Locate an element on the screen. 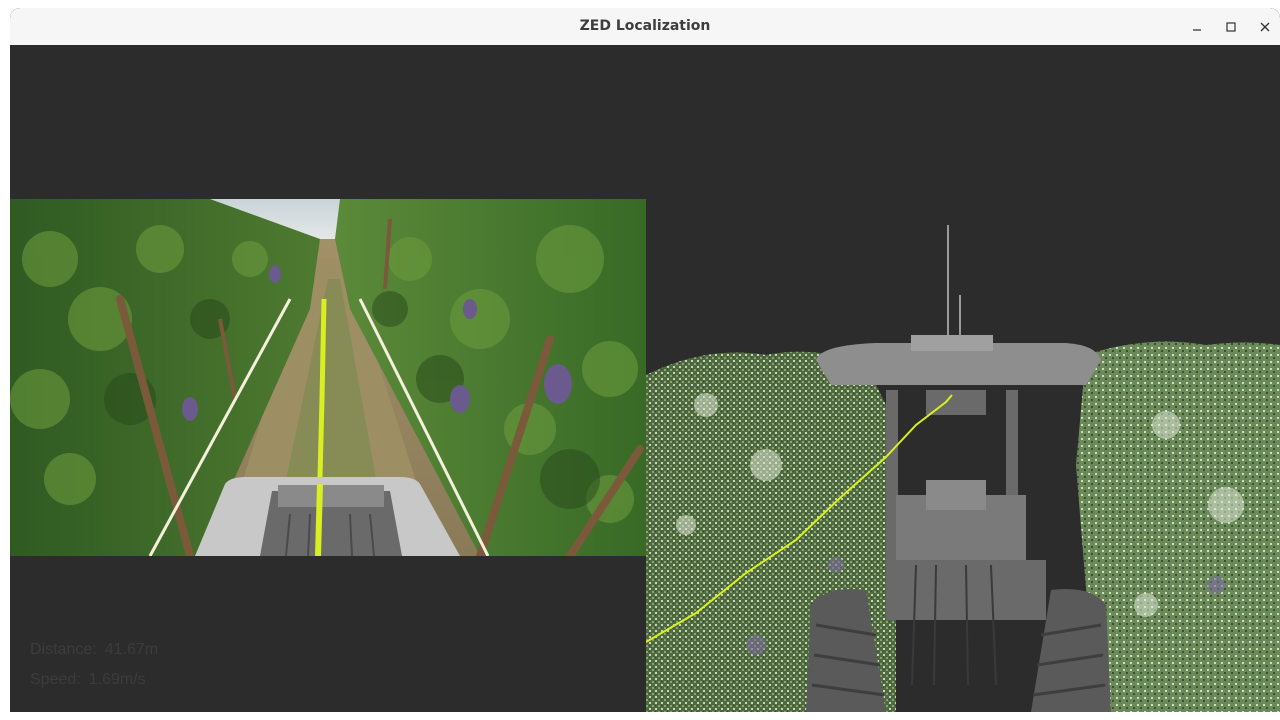  distance-stat: Distance: 41.67m is located at coordinates (94, 650).